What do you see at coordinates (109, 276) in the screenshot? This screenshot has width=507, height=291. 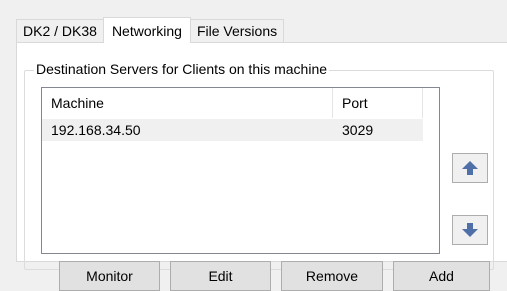 I see `monitor-button: Monitor` at bounding box center [109, 276].